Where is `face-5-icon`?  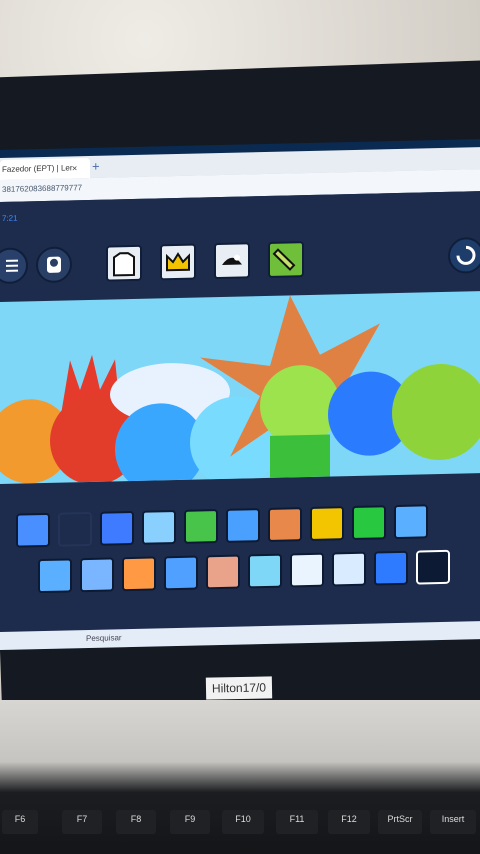
face-5-icon is located at coordinates (243, 525).